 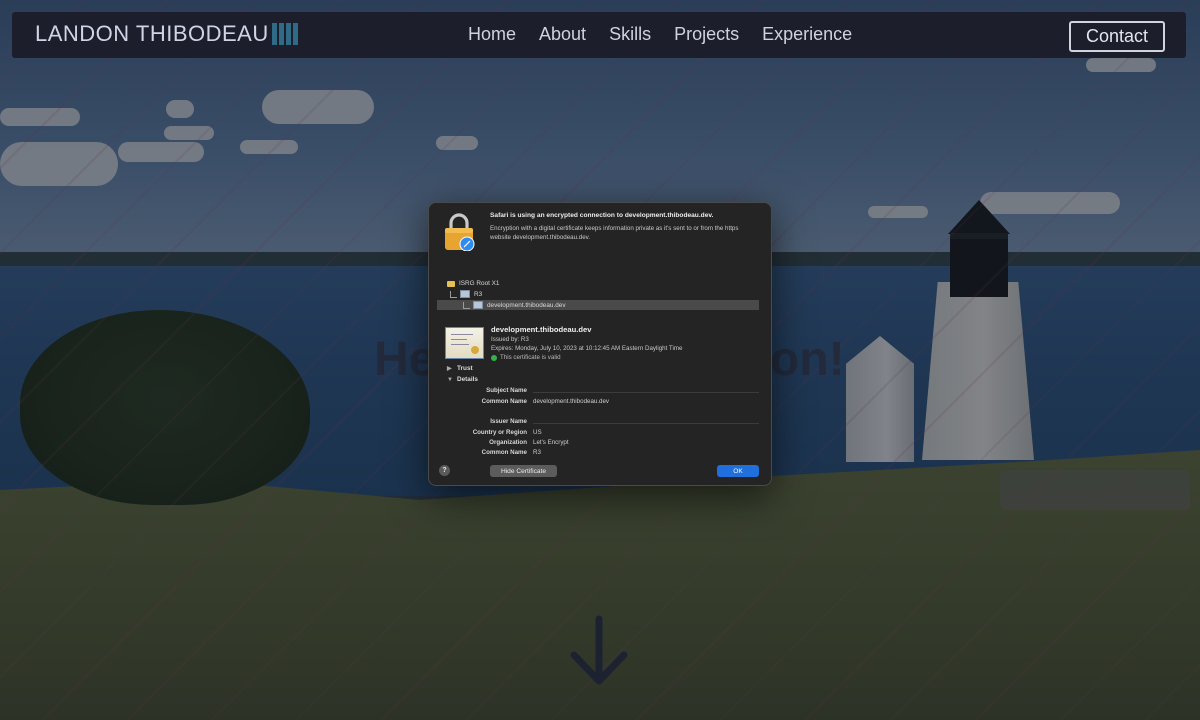 I want to click on hero-heading-right: on!, so click(x=807, y=359).